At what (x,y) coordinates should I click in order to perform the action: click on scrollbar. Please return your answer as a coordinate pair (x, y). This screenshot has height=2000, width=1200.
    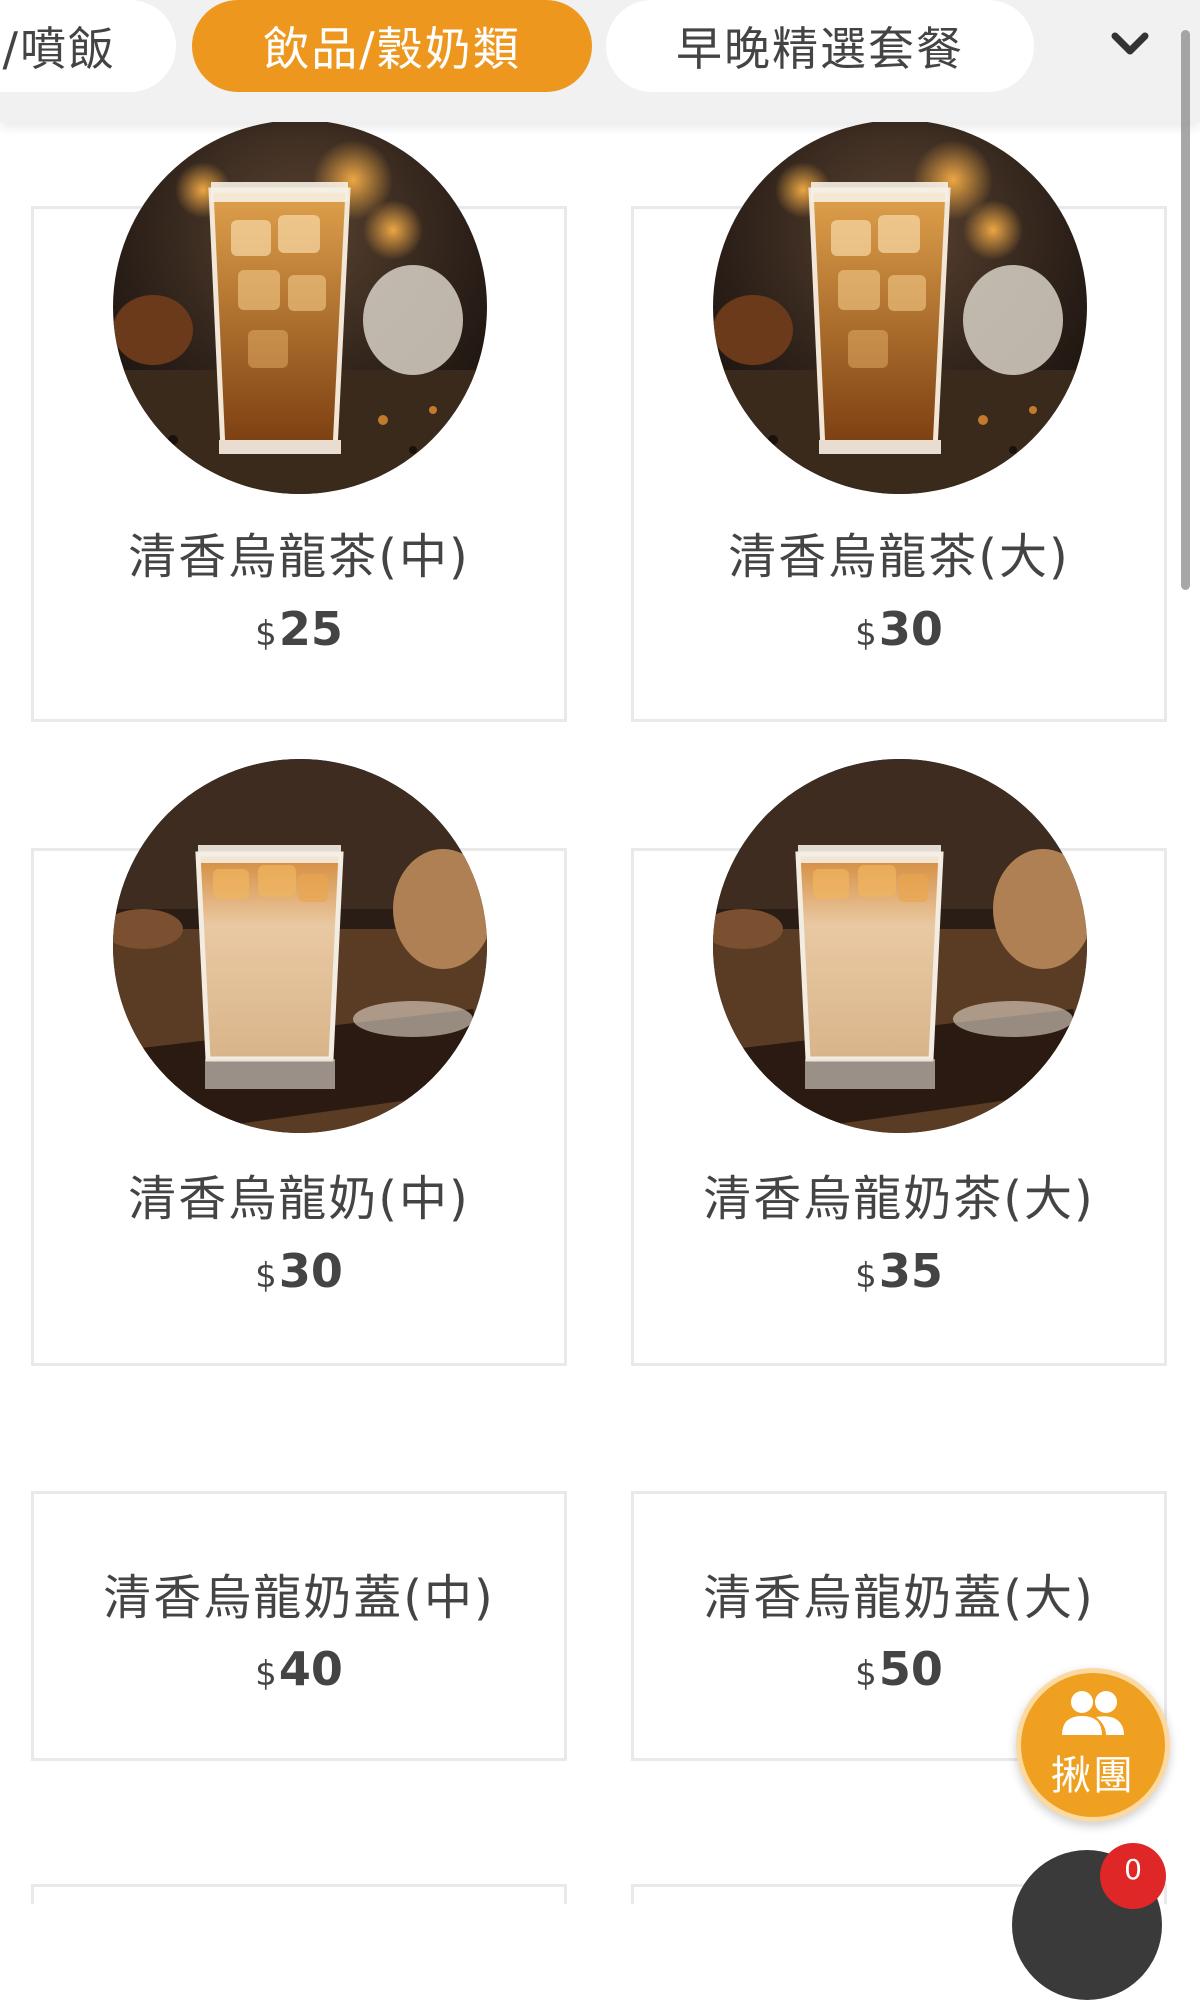
    Looking at the image, I should click on (1185, 310).